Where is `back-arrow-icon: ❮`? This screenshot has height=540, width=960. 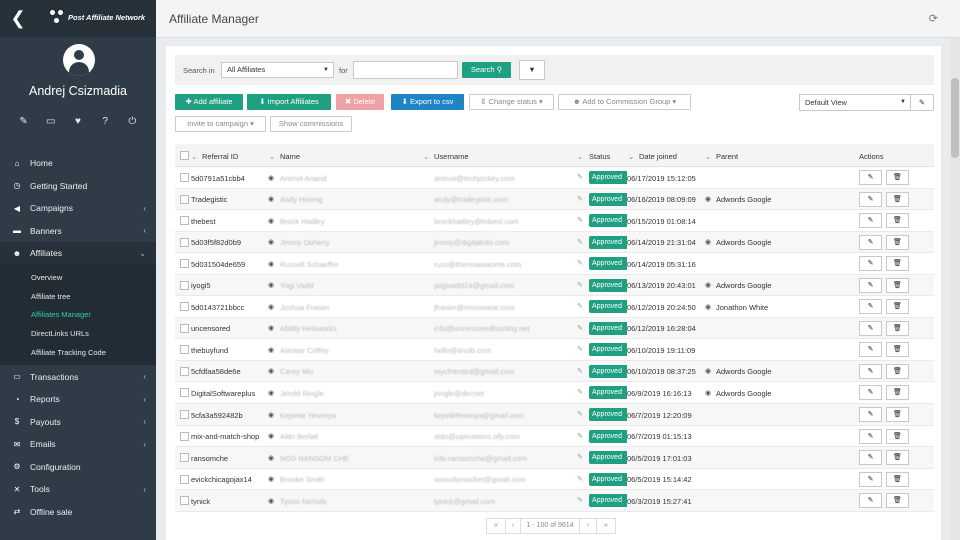 back-arrow-icon: ❮ is located at coordinates (18, 18).